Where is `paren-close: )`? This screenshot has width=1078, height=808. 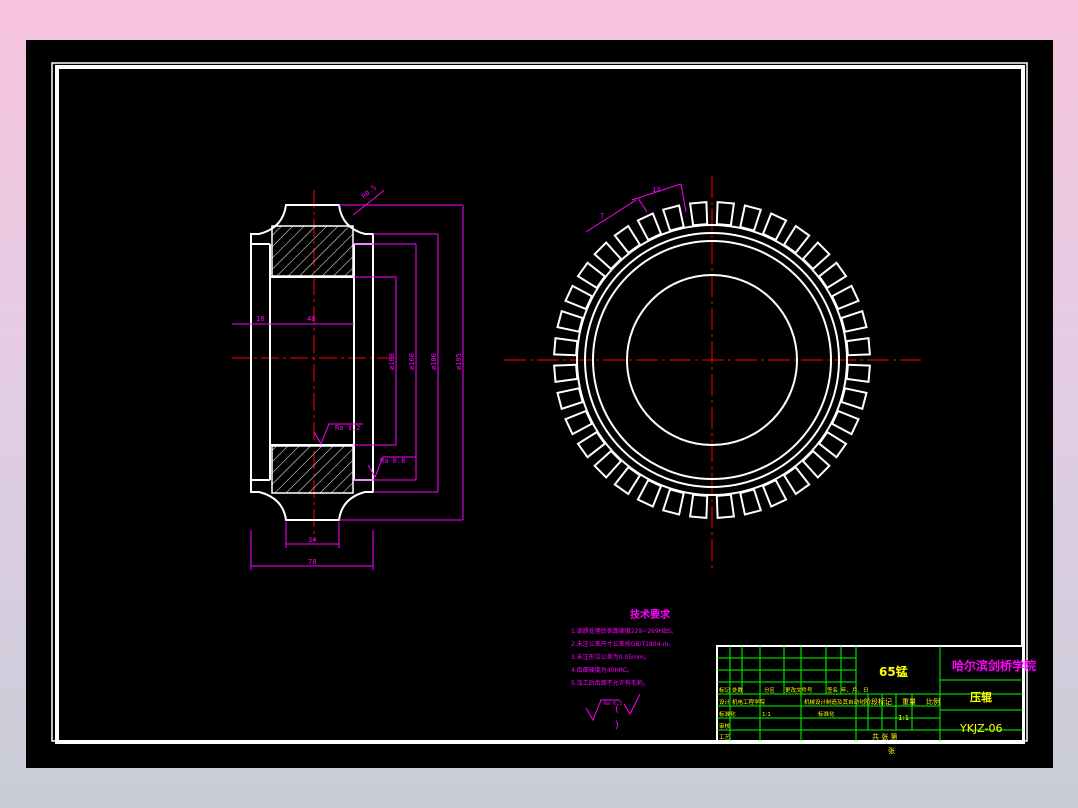 paren-close: ) is located at coordinates (617, 725).